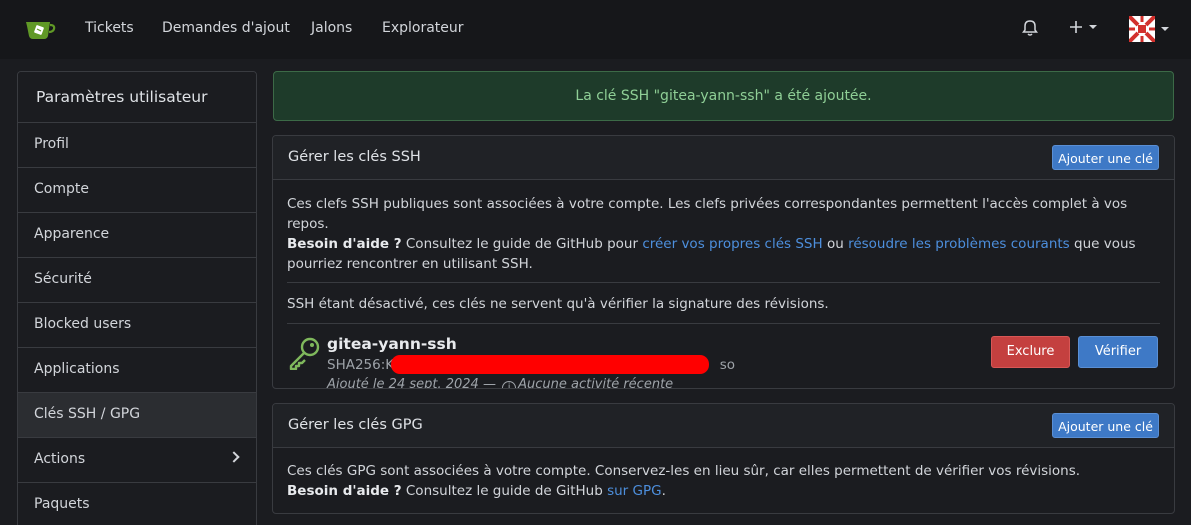  I want to click on add-ssh-key-button: Ajouter une clé, so click(1105, 157).